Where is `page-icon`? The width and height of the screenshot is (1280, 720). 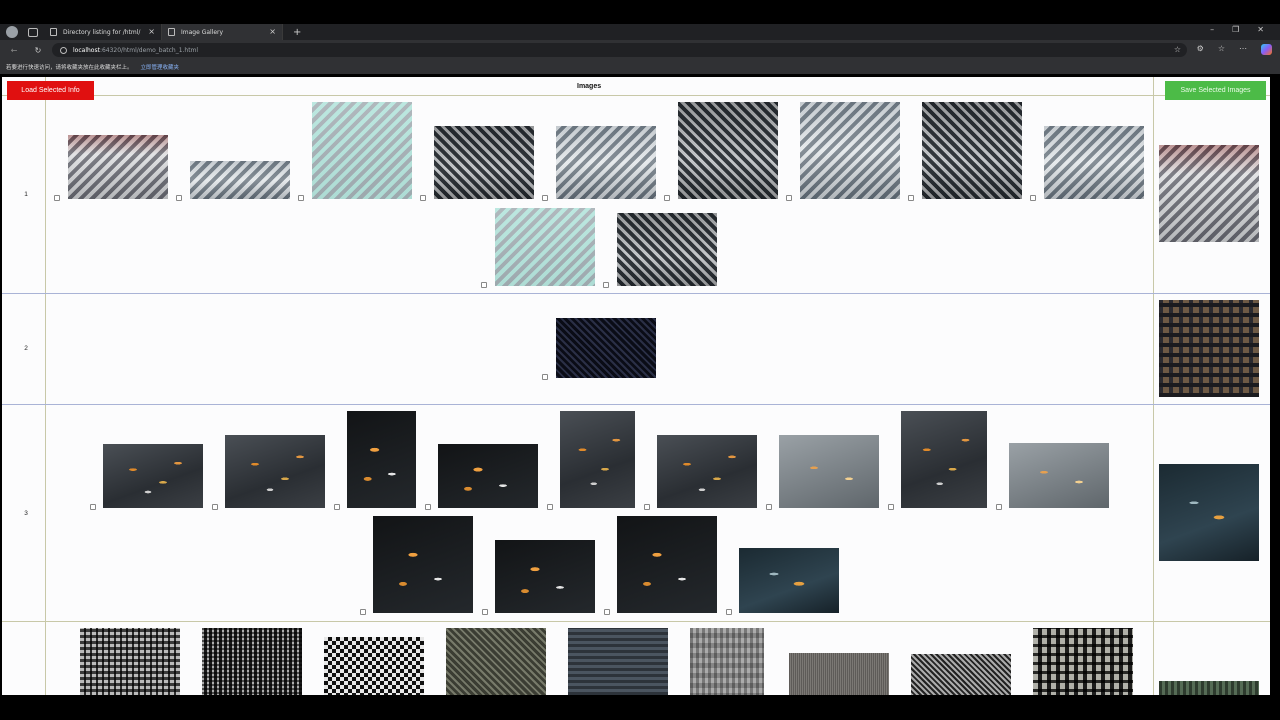
page-icon is located at coordinates (171, 32).